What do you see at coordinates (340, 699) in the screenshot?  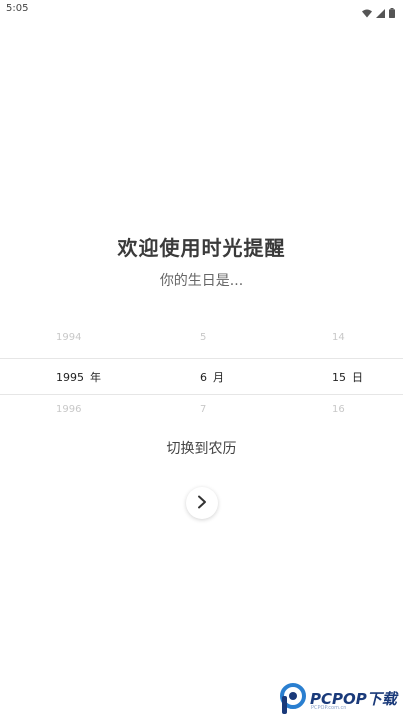 I see `pcpop-watermark: PCPOP下载 PCPOP.com.cn` at bounding box center [340, 699].